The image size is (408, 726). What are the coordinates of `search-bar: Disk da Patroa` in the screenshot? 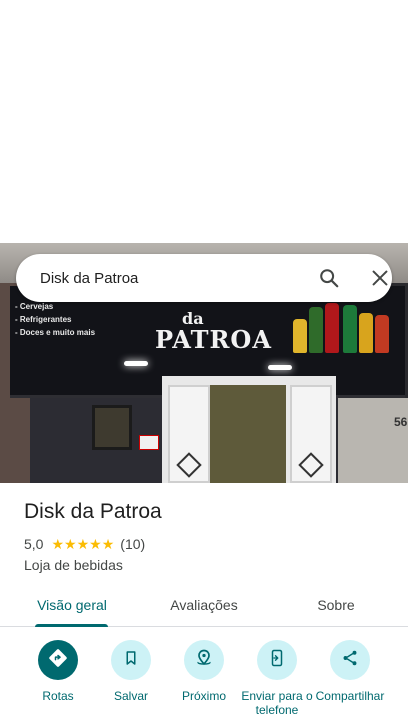 It's located at (204, 278).